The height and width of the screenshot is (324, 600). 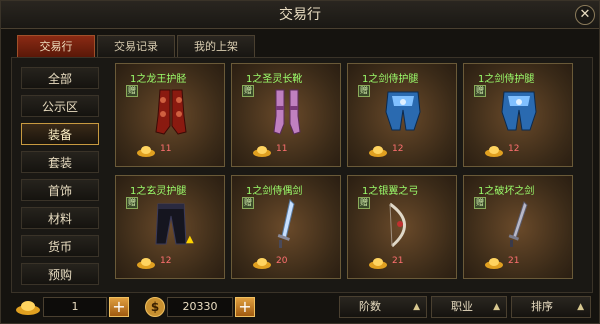 I want to click on item-name: 1之剑侍偶剑, so click(x=274, y=191).